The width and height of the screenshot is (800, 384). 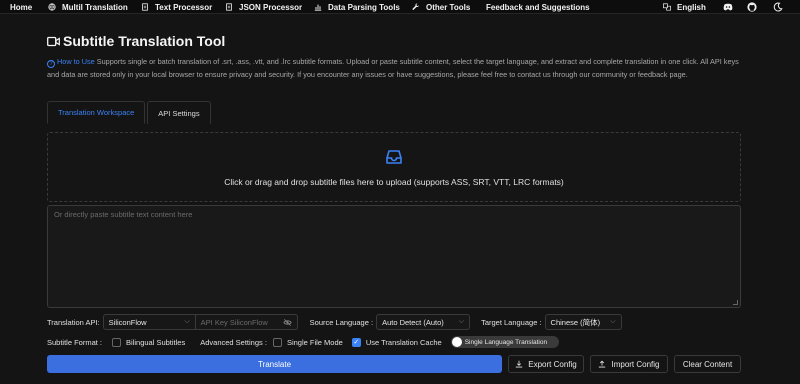 I want to click on api-key-placeholder: API Key SiliconFlow, so click(x=234, y=322).